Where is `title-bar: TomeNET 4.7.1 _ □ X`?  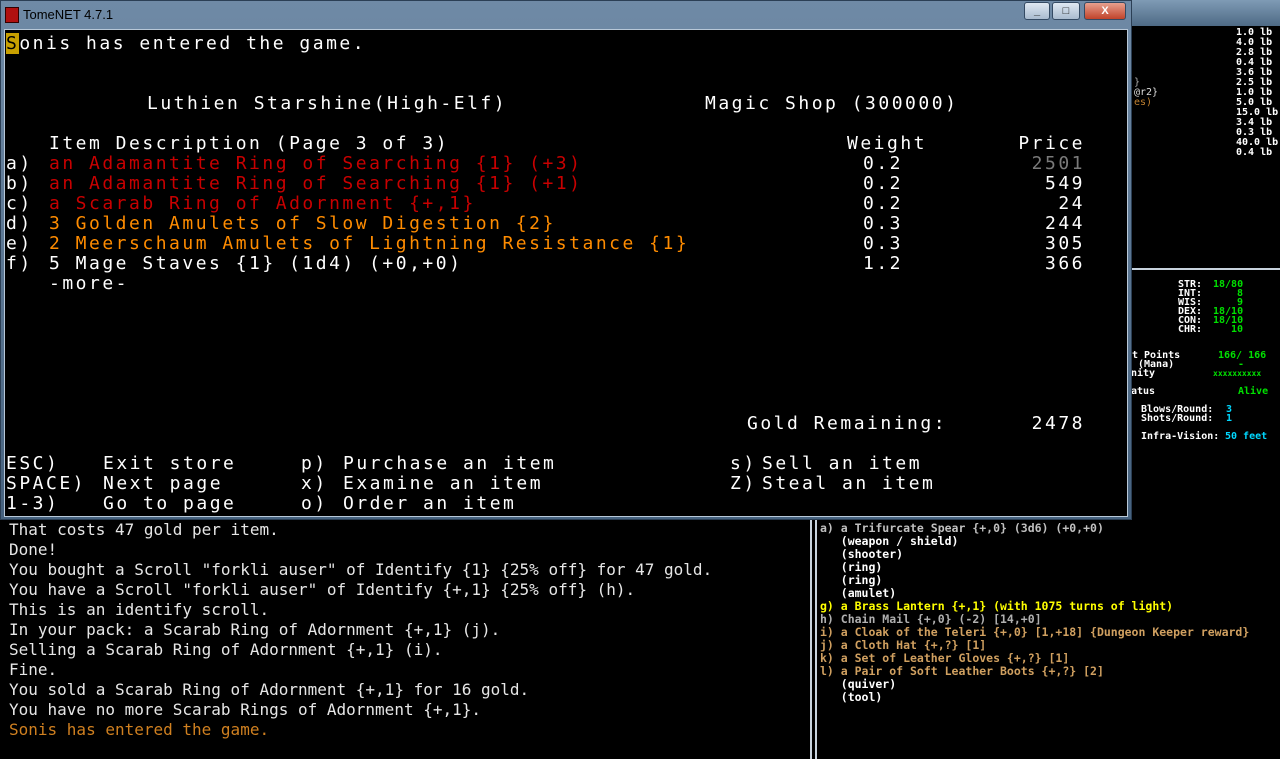
title-bar: TomeNET 4.7.1 _ □ X is located at coordinates (567, 14).